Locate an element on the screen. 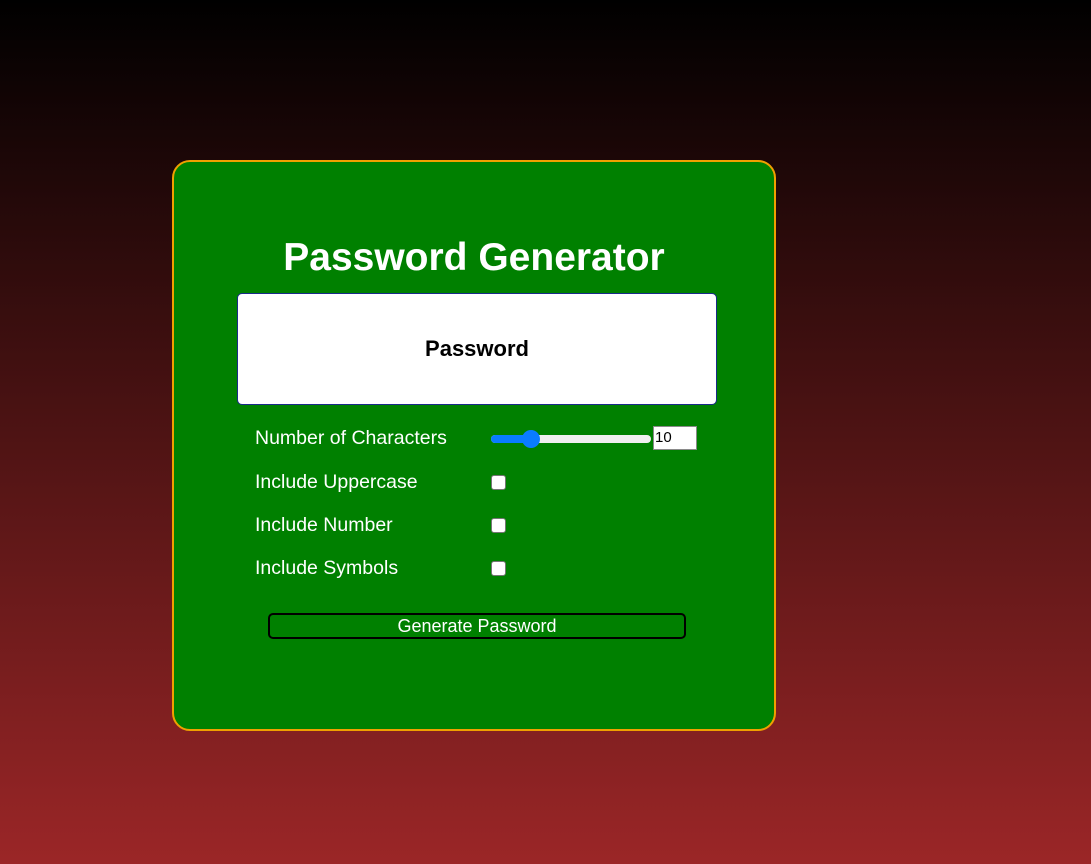 The height and width of the screenshot is (864, 1091). number-checkbox is located at coordinates (498, 525).